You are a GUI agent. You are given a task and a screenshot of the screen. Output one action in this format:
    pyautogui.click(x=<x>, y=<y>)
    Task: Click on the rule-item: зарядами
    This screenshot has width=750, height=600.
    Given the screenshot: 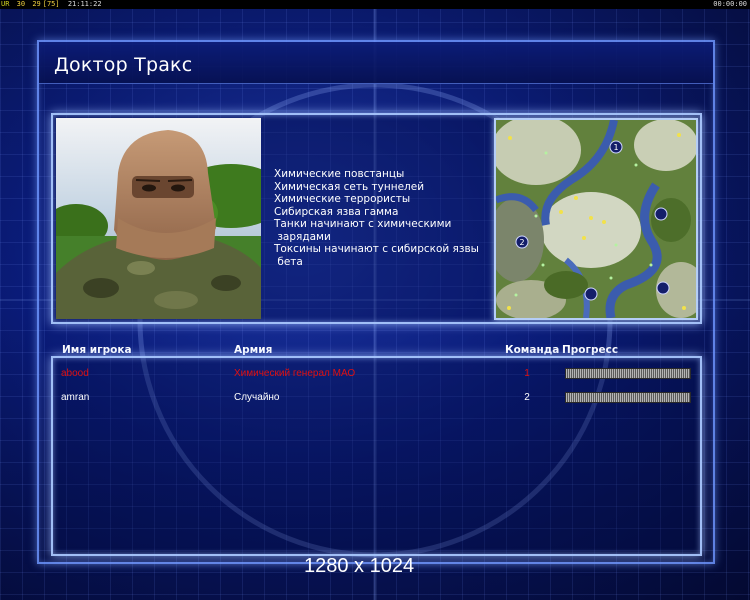 What is the action you would take?
    pyautogui.click(x=302, y=236)
    